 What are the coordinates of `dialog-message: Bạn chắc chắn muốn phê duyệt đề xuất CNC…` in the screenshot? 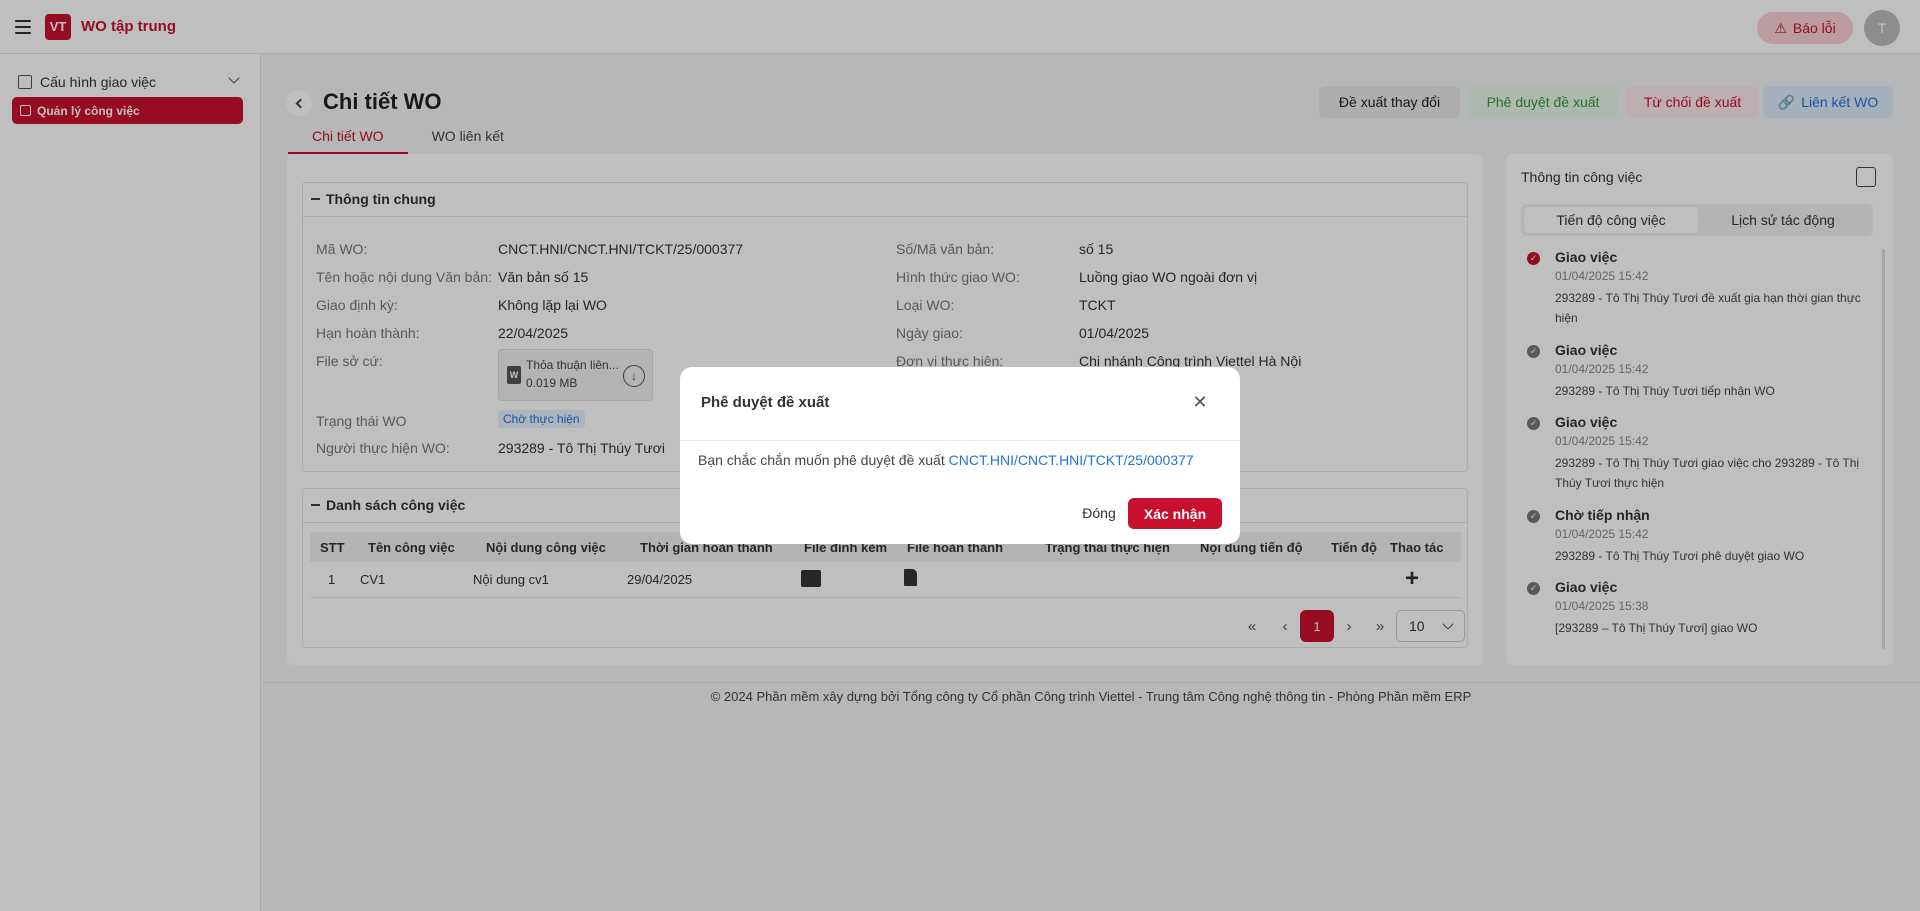 It's located at (946, 460).